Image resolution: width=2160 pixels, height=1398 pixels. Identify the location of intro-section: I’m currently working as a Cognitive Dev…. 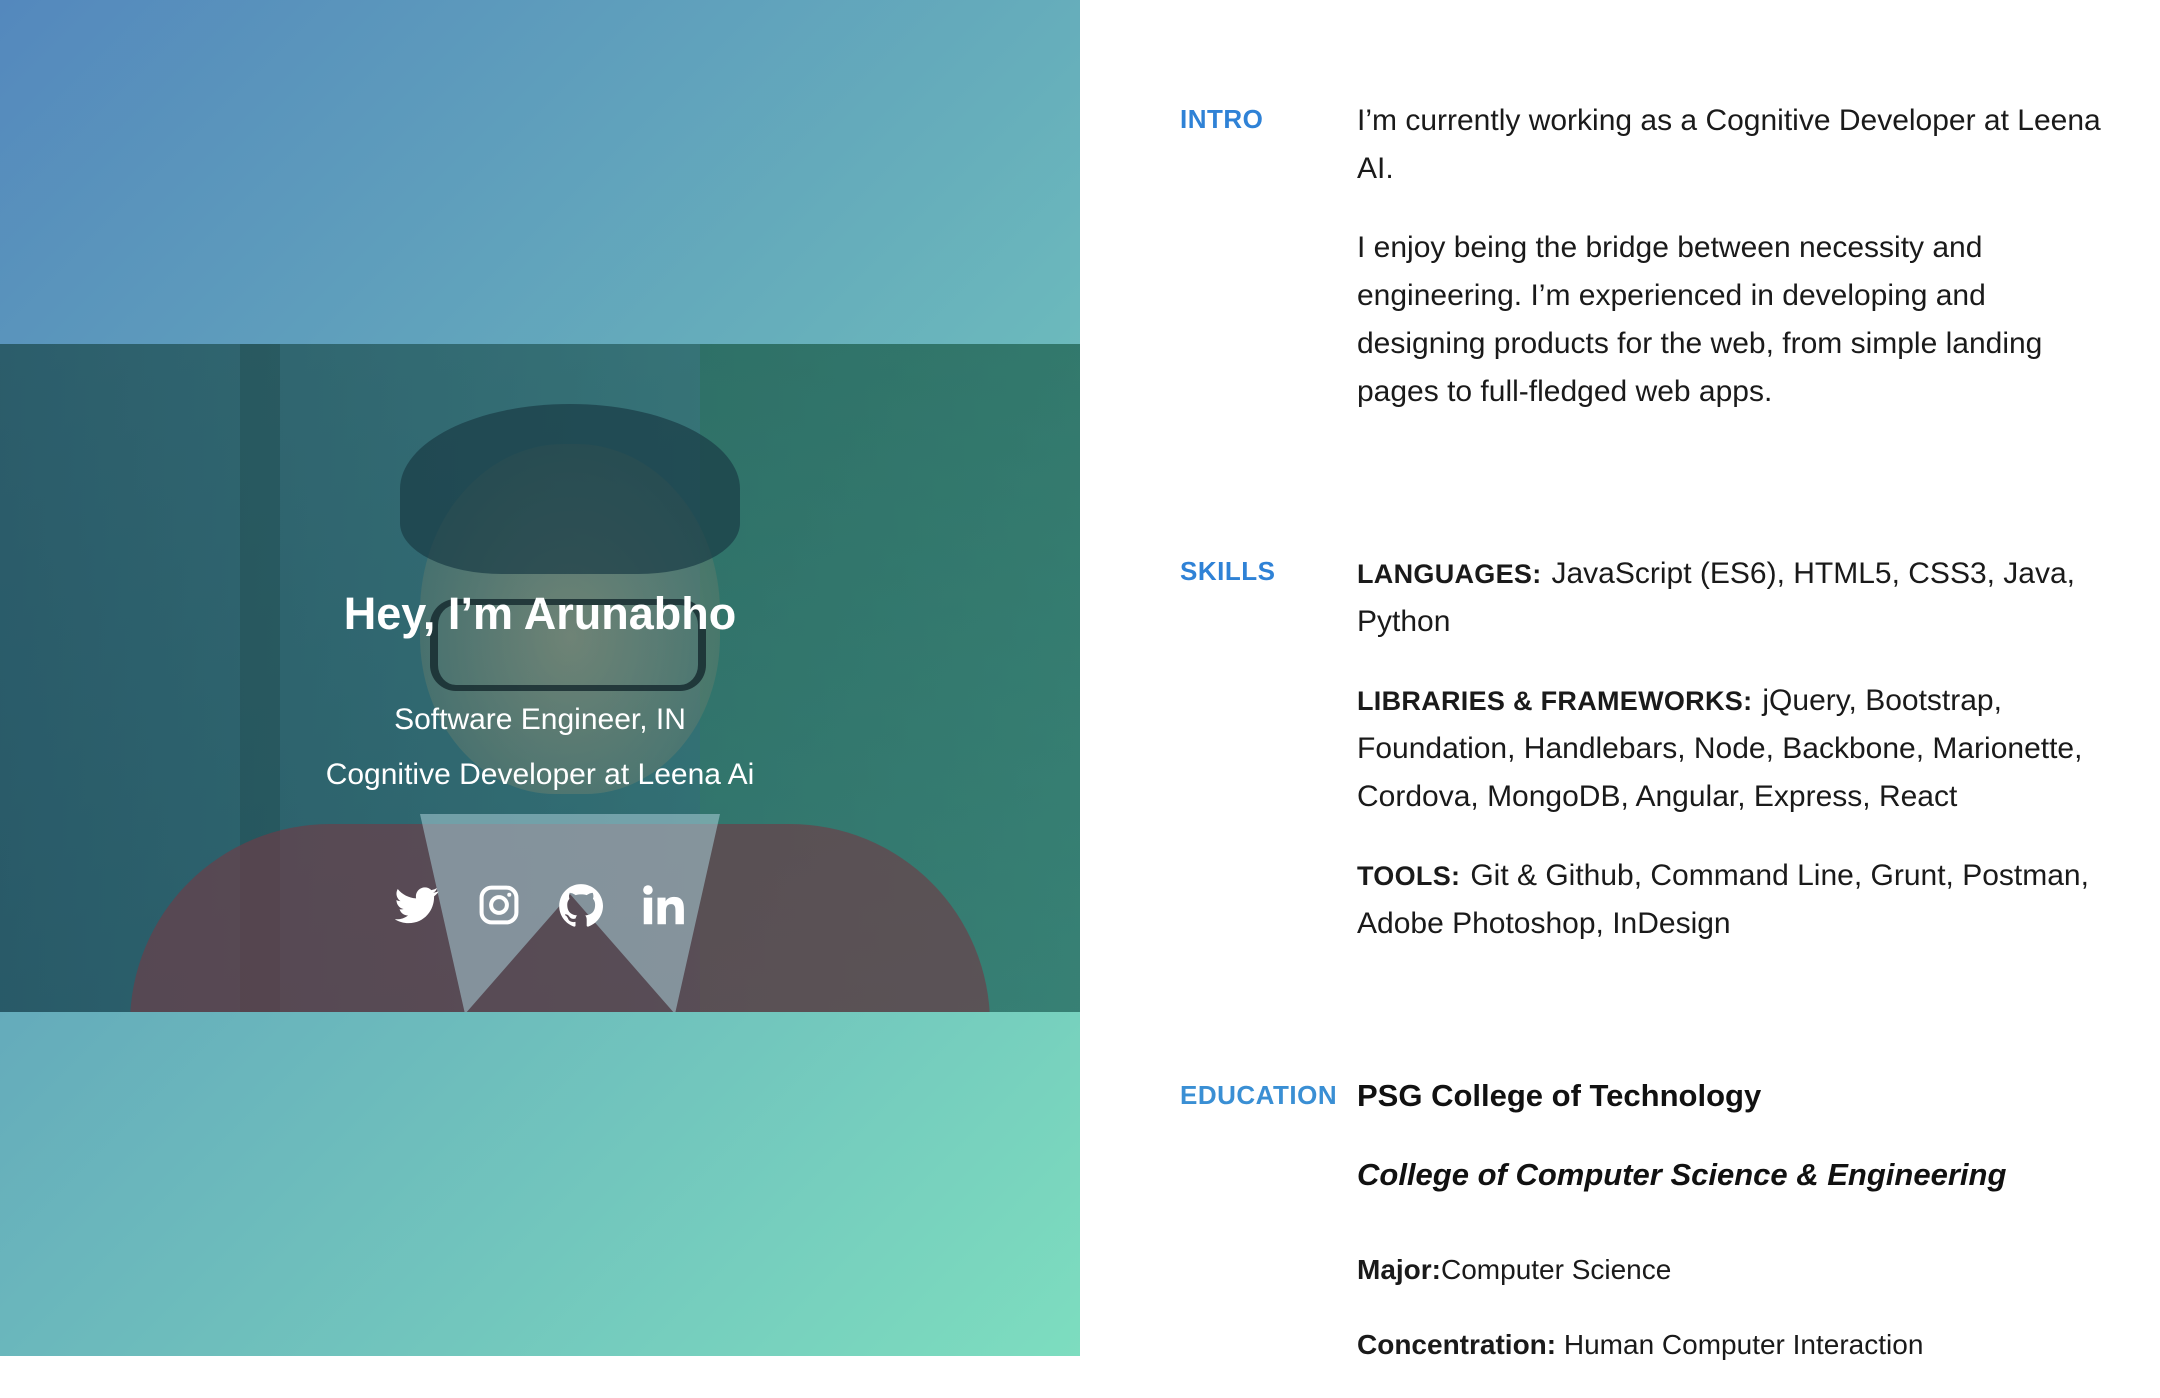
(1737, 272).